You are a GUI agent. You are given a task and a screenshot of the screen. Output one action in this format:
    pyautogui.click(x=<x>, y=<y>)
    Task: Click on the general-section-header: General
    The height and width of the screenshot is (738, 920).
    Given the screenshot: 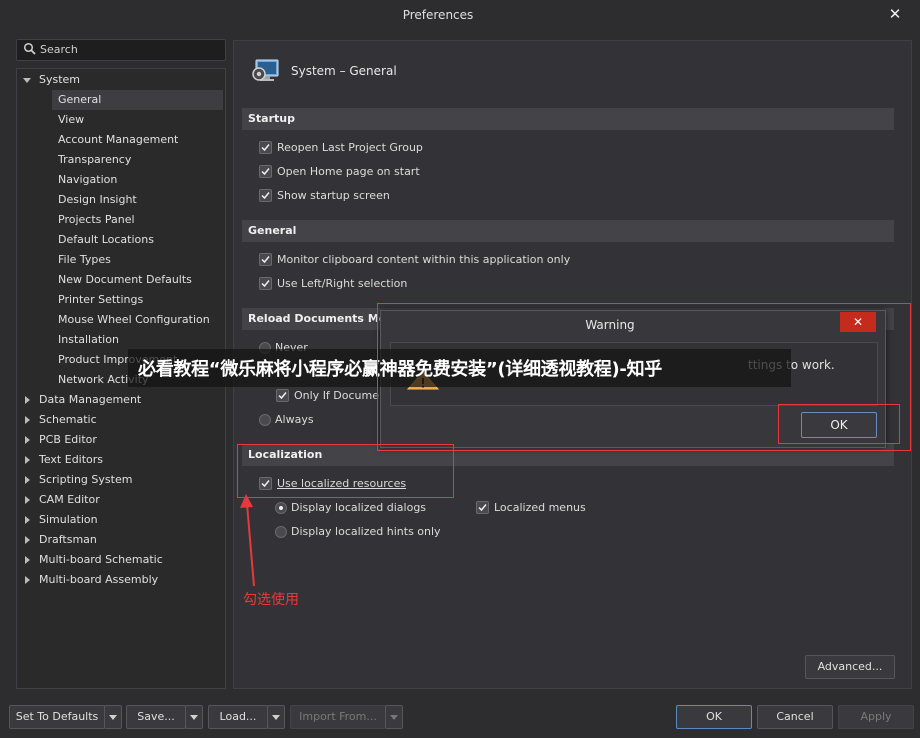 What is the action you would take?
    pyautogui.click(x=568, y=231)
    